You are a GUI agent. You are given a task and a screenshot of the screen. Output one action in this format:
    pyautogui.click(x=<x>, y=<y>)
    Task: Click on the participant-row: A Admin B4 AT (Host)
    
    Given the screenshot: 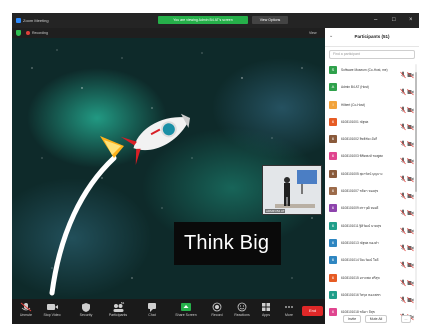 What is the action you would take?
    pyautogui.click(x=372, y=87)
    